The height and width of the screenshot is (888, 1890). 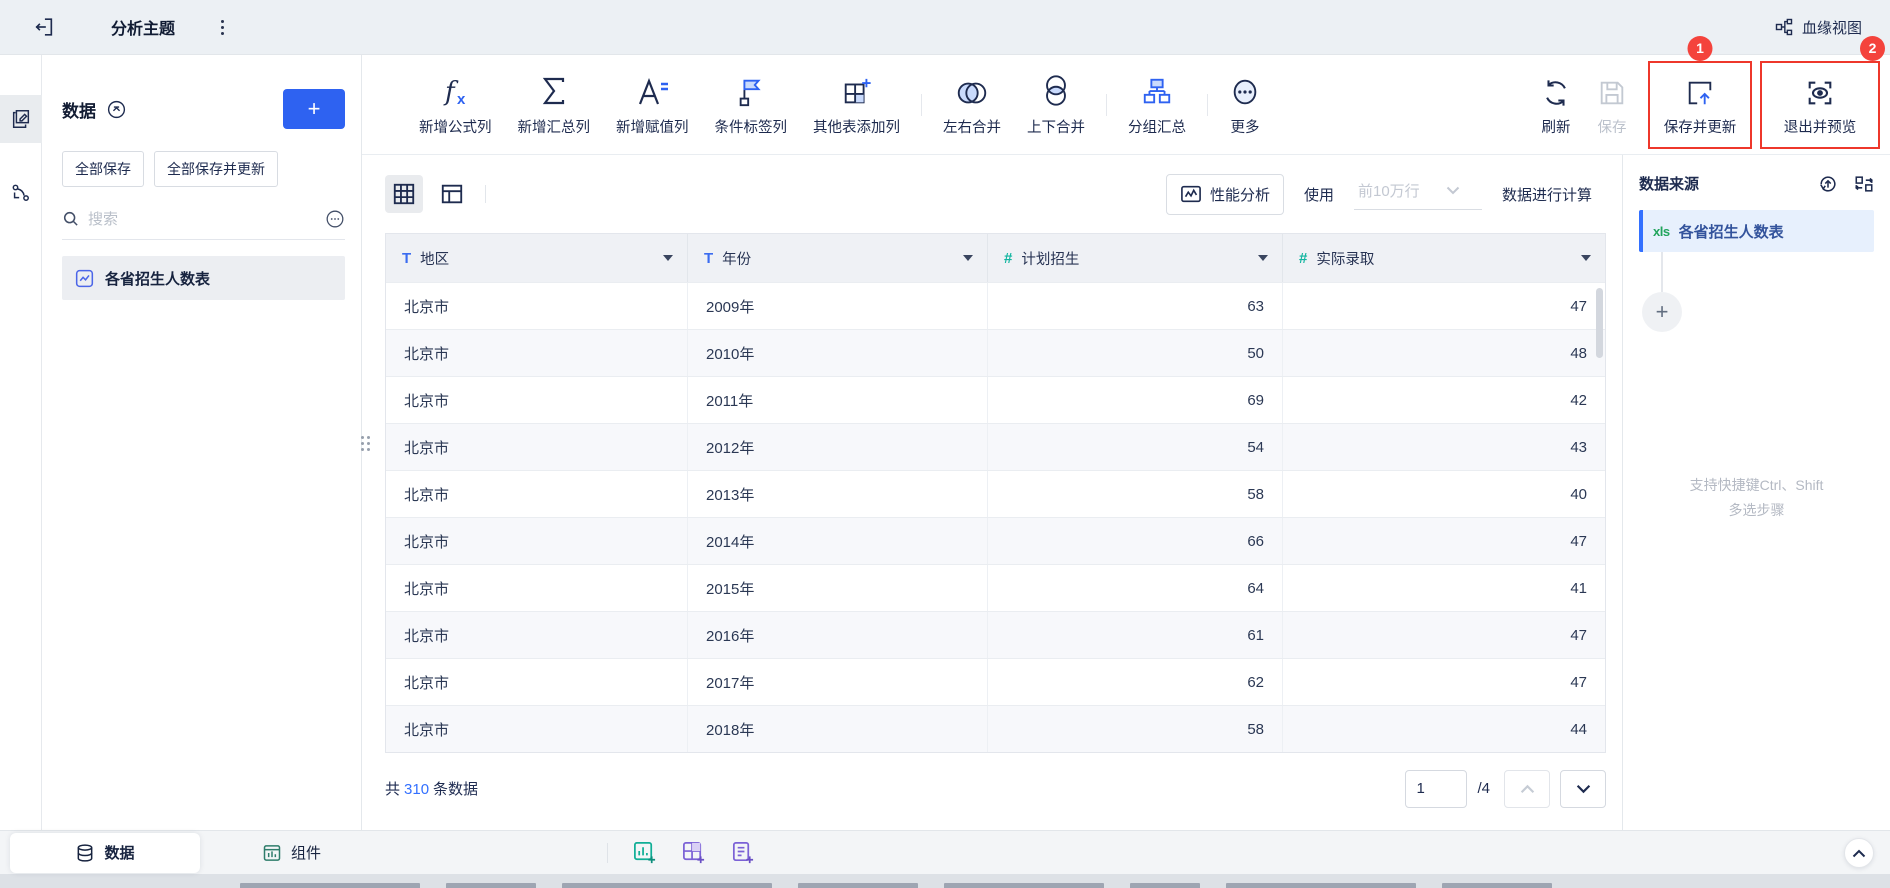 What do you see at coordinates (1444, 258) in the screenshot?
I see `column-header-actual: # 实际录取` at bounding box center [1444, 258].